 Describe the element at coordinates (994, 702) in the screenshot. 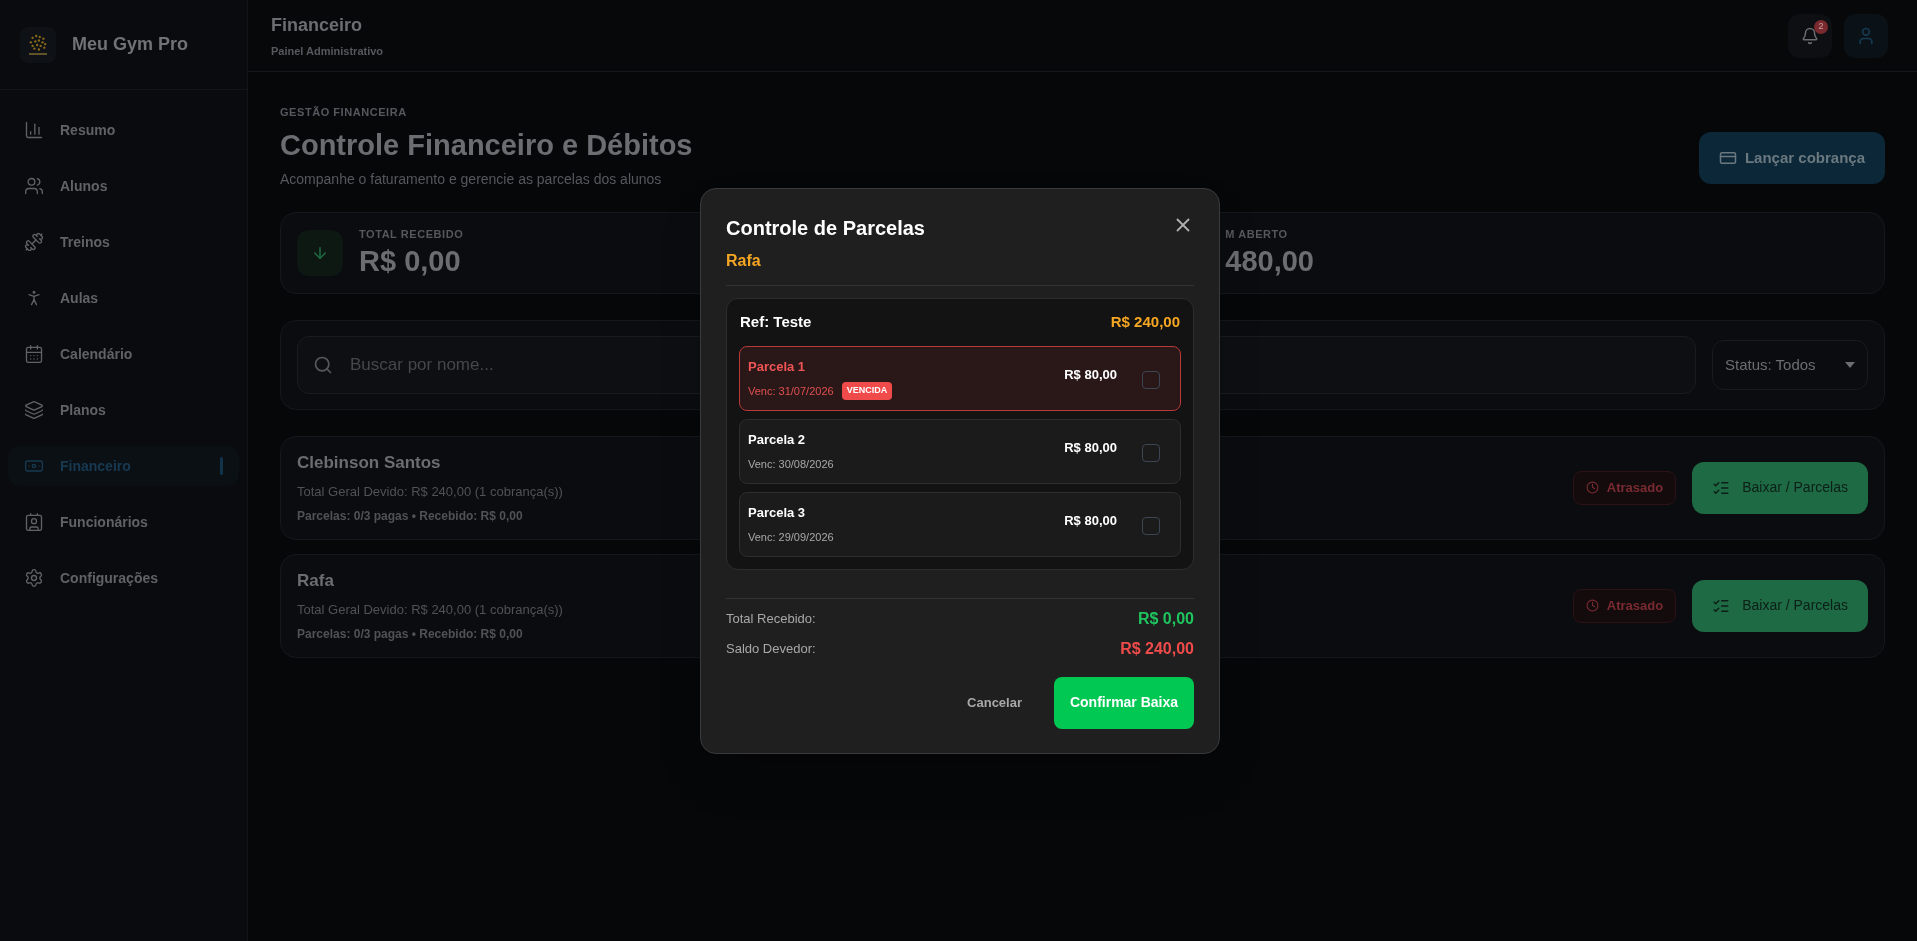

I see `cancel-button: Cancelar` at that location.